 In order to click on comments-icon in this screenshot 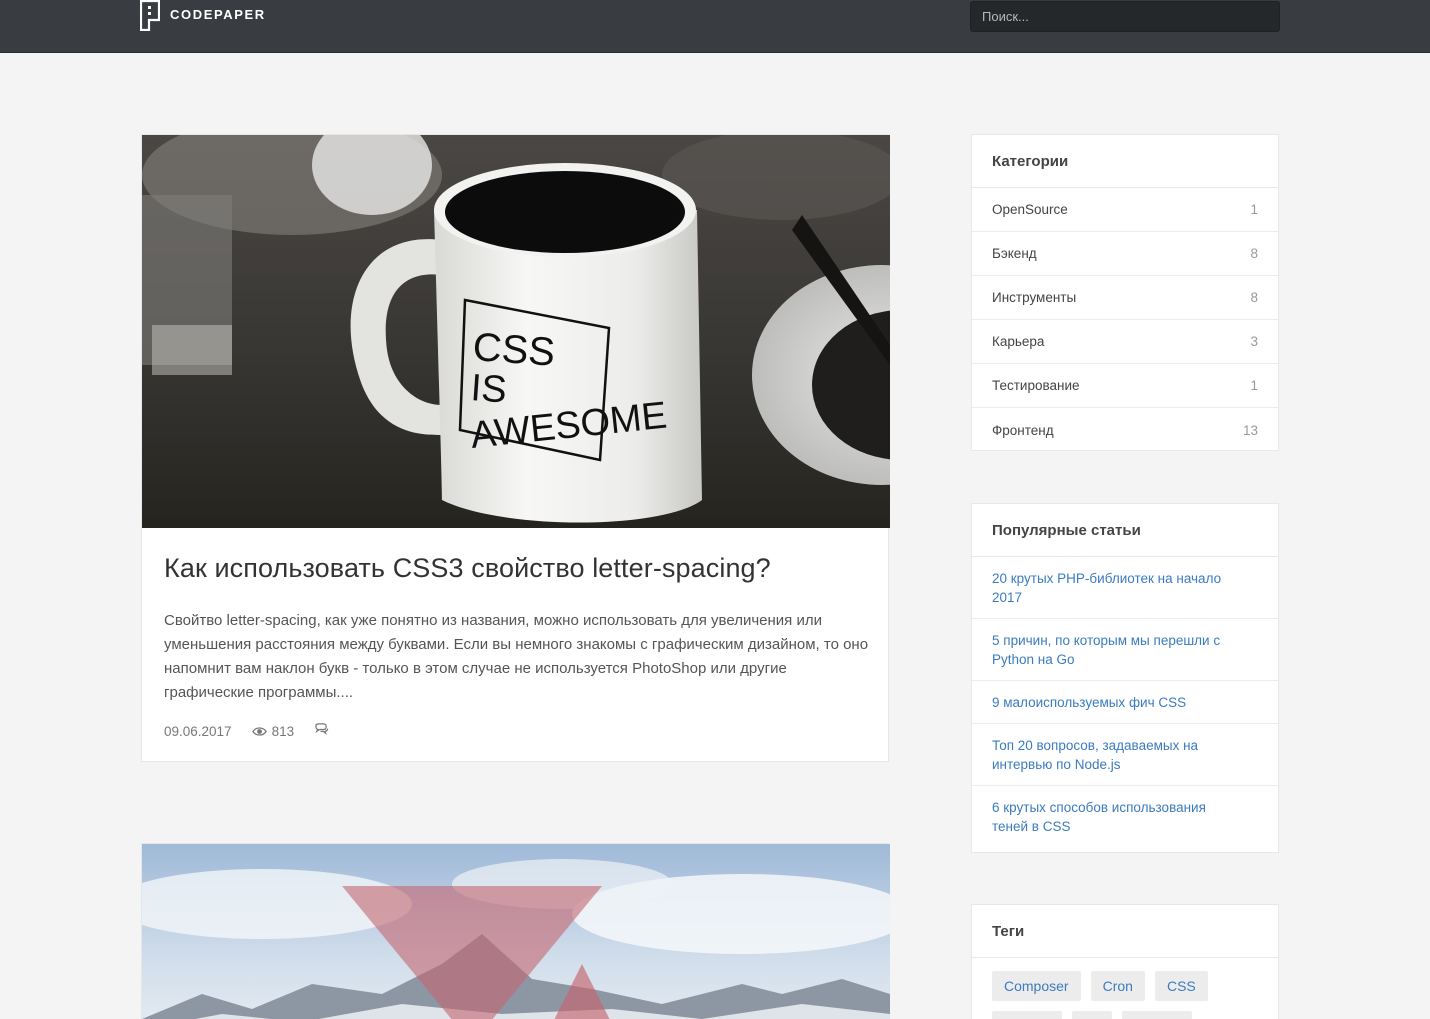, I will do `click(322, 729)`.